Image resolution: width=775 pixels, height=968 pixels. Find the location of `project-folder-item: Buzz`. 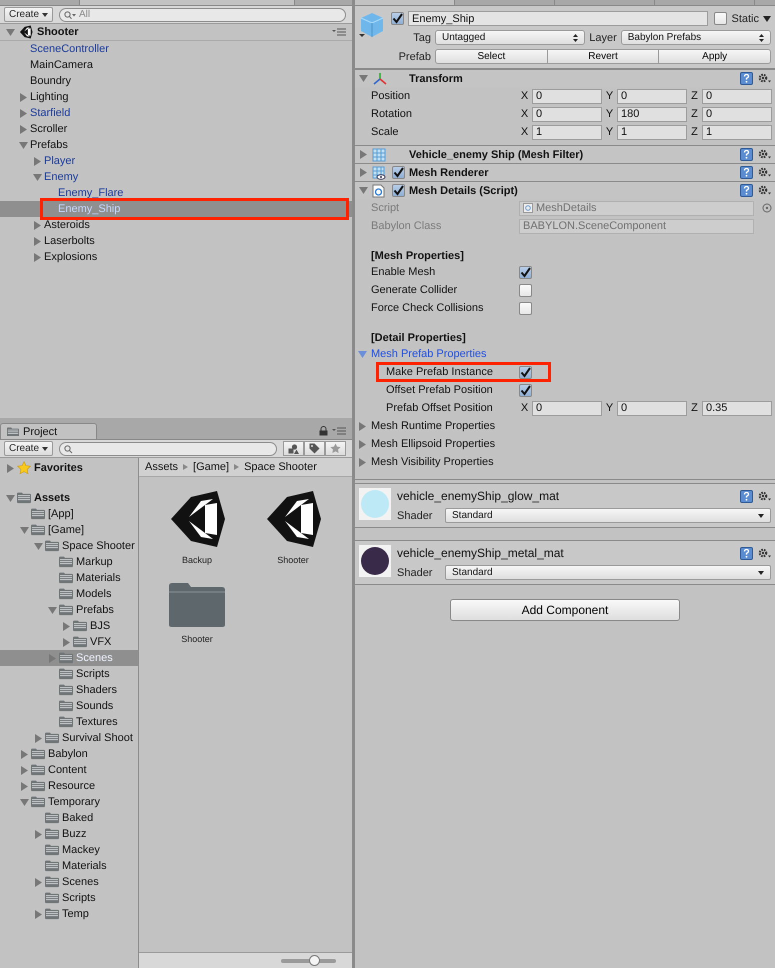

project-folder-item: Buzz is located at coordinates (69, 834).